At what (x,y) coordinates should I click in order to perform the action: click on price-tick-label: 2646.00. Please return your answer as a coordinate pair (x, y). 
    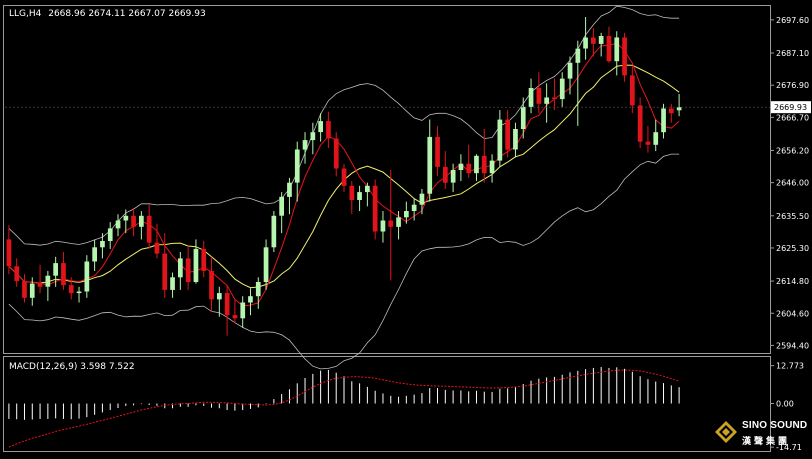
    Looking at the image, I should click on (792, 183).